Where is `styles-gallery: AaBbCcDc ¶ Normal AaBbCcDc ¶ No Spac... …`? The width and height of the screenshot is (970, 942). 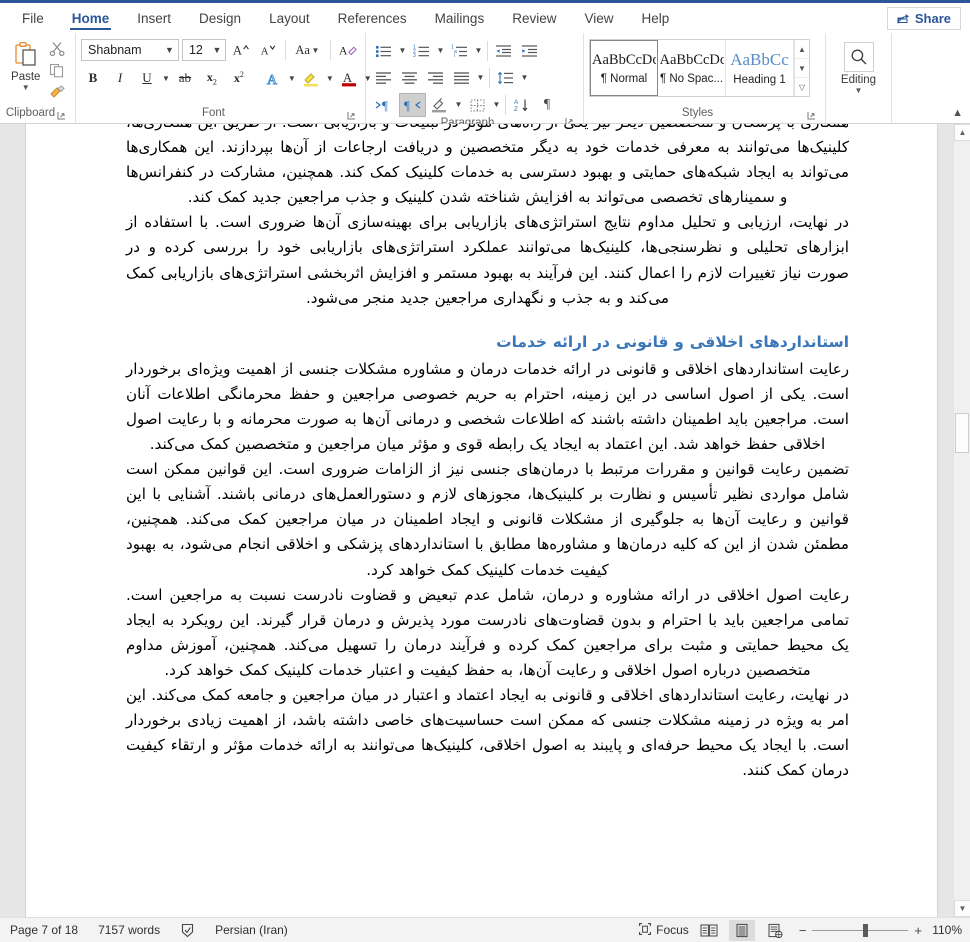
styles-gallery: AaBbCcDc ¶ Normal AaBbCcDc ¶ No Spac... … is located at coordinates (699, 68).